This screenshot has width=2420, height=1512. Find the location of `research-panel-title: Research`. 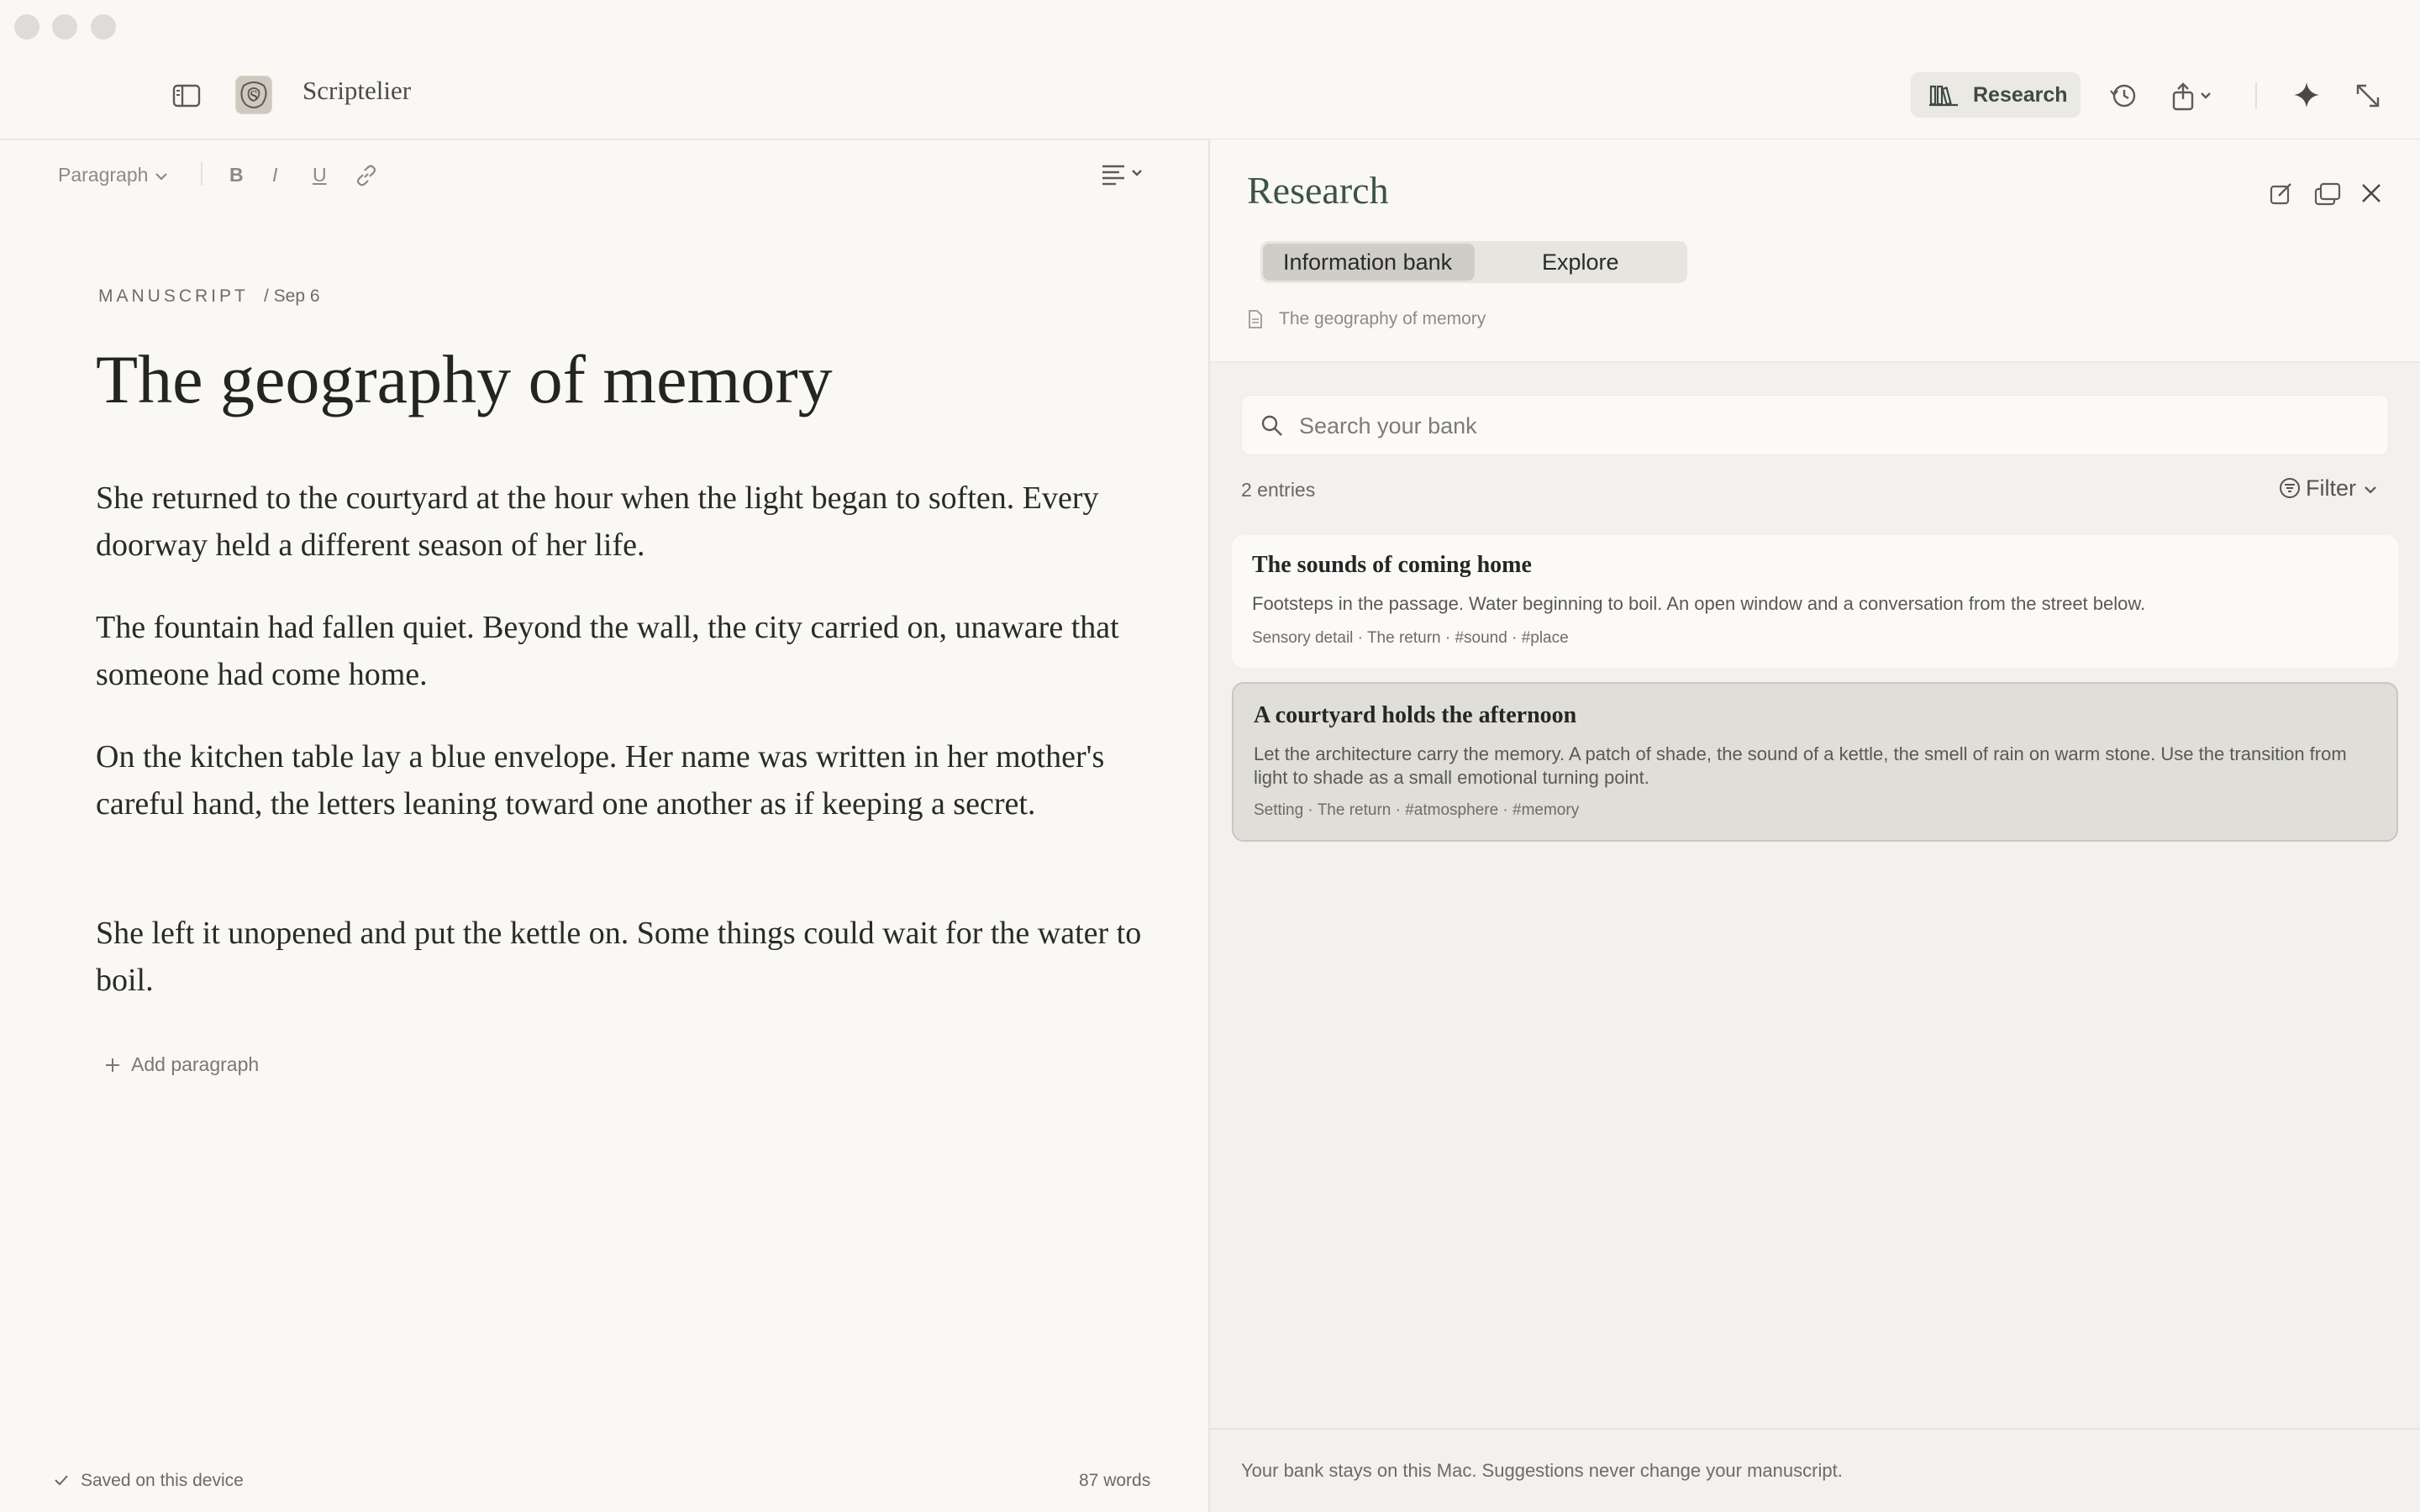

research-panel-title: Research is located at coordinates (1318, 190).